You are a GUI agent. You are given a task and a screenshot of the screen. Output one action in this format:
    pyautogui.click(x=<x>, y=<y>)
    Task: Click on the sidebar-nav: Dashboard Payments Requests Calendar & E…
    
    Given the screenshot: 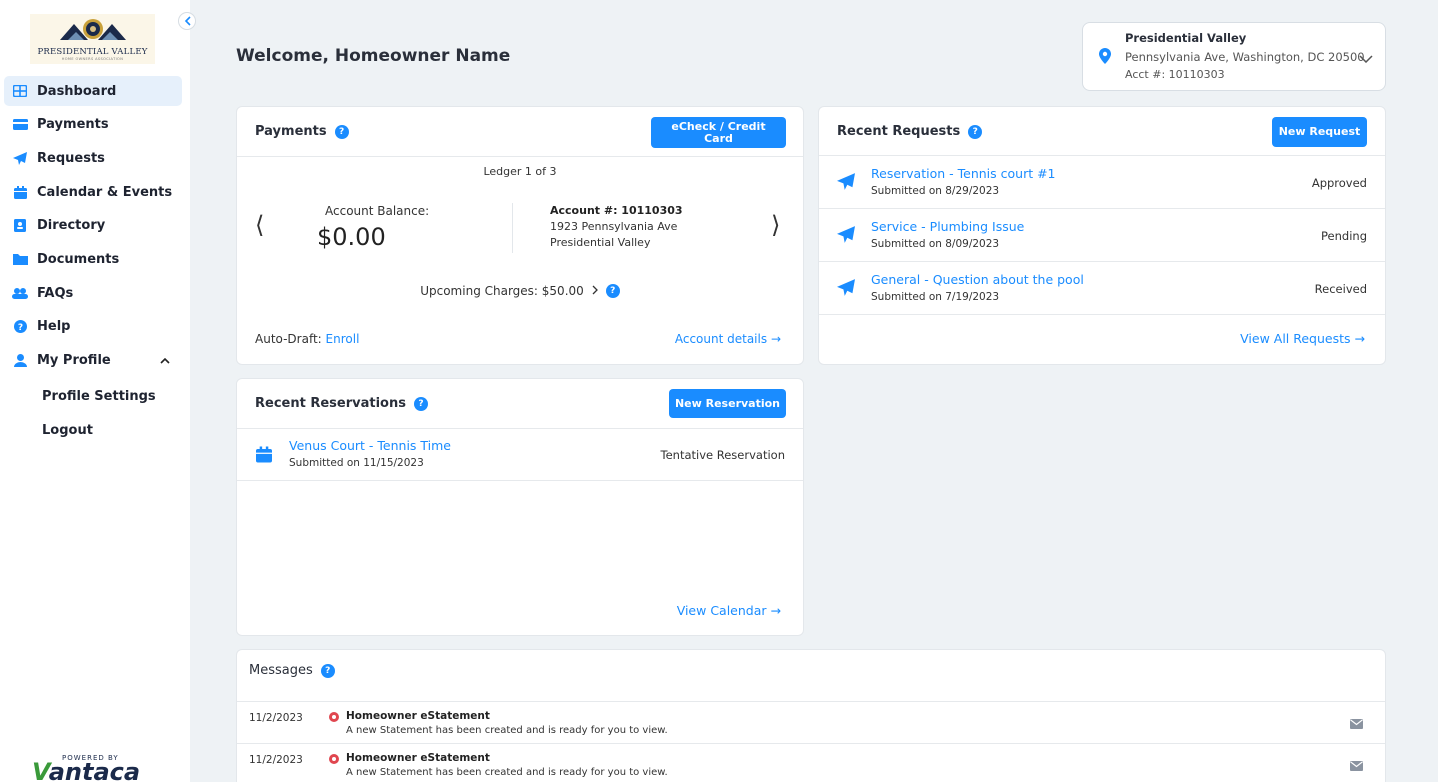 What is the action you would take?
    pyautogui.click(x=93, y=261)
    